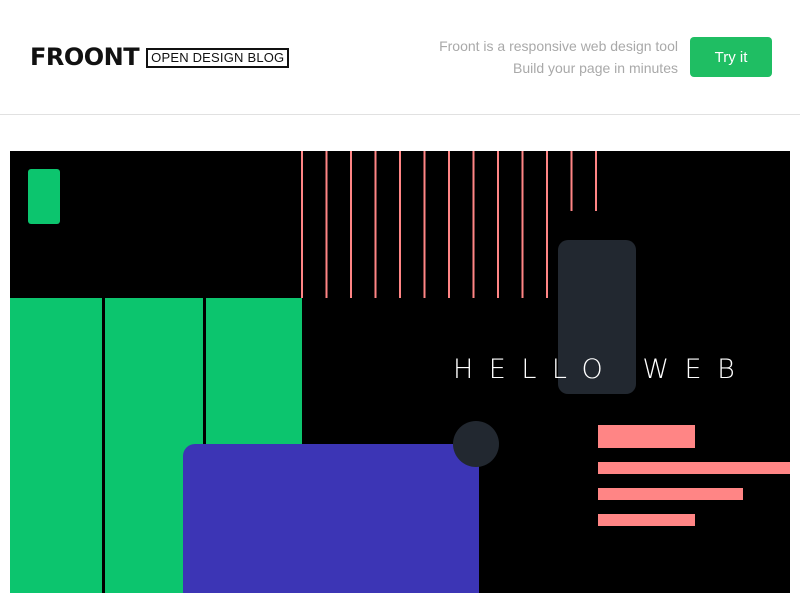  Describe the element at coordinates (218, 58) in the screenshot. I see `logo-badge: OPEN DESIGN BLOG` at that location.